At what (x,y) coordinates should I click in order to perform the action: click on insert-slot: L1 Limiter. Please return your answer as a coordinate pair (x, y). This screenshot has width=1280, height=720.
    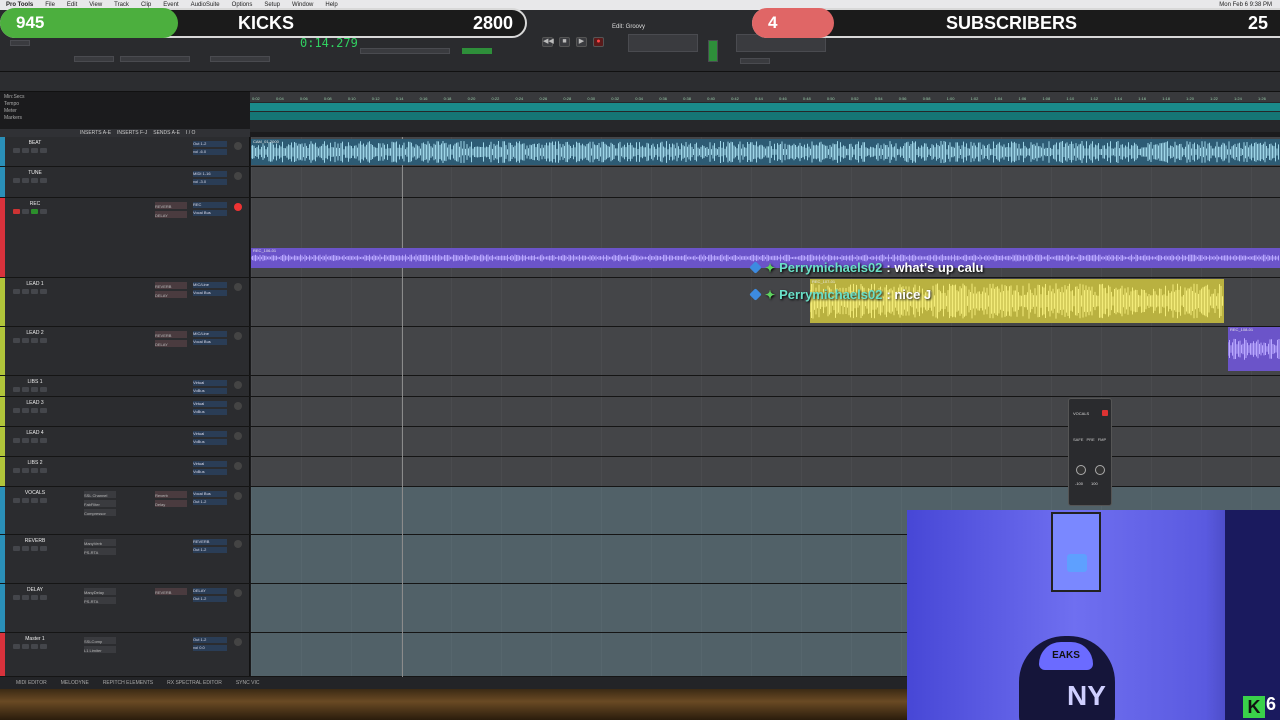
    Looking at the image, I should click on (100, 649).